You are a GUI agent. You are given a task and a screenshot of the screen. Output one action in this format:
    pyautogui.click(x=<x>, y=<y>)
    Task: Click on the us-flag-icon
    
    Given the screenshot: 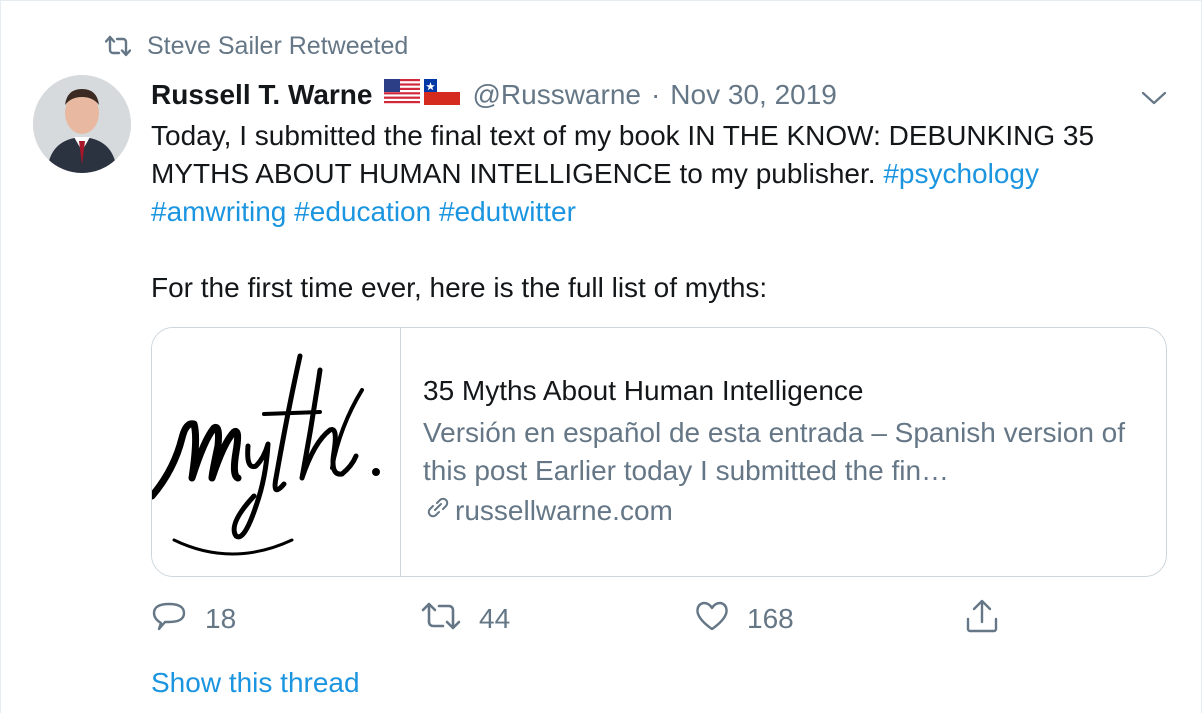 What is the action you would take?
    pyautogui.click(x=402, y=95)
    